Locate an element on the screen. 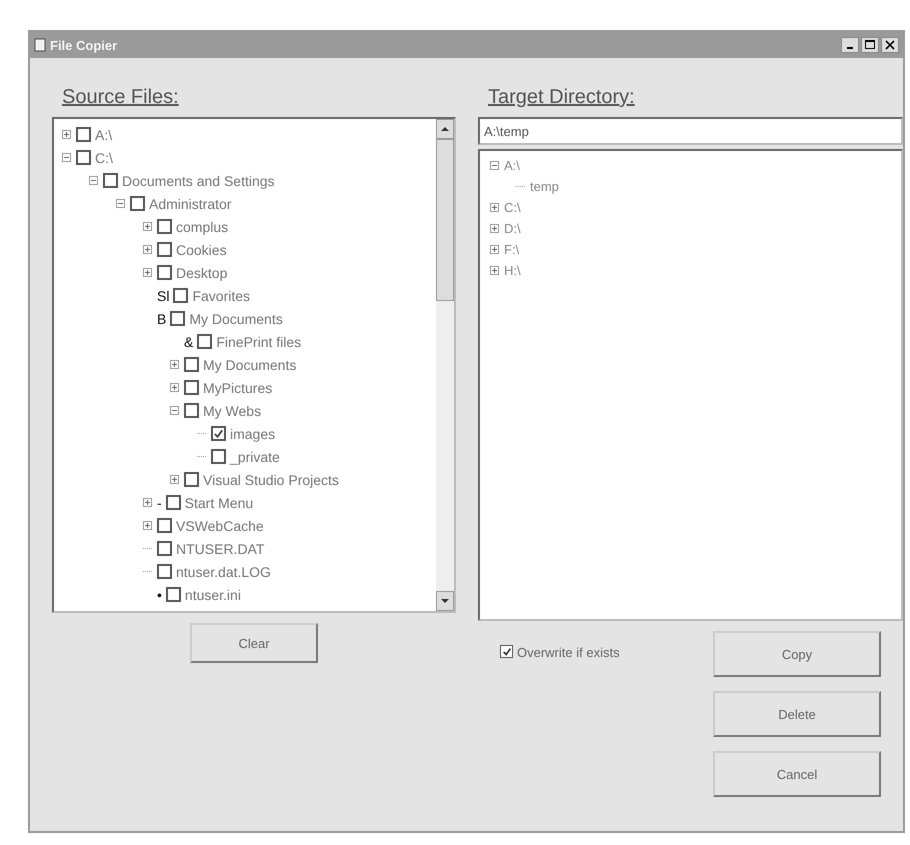  window-icon is located at coordinates (40, 45).